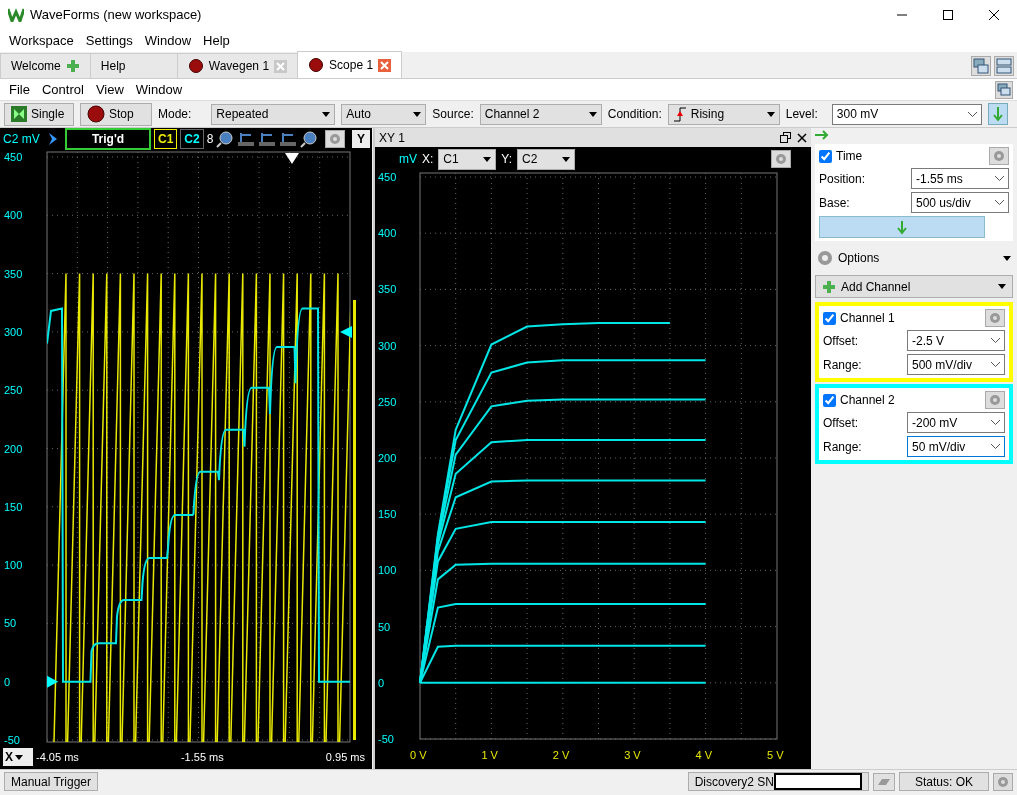 The image size is (1017, 795). Describe the element at coordinates (507, 159) in the screenshot. I see `y-source-label: Y:` at that location.